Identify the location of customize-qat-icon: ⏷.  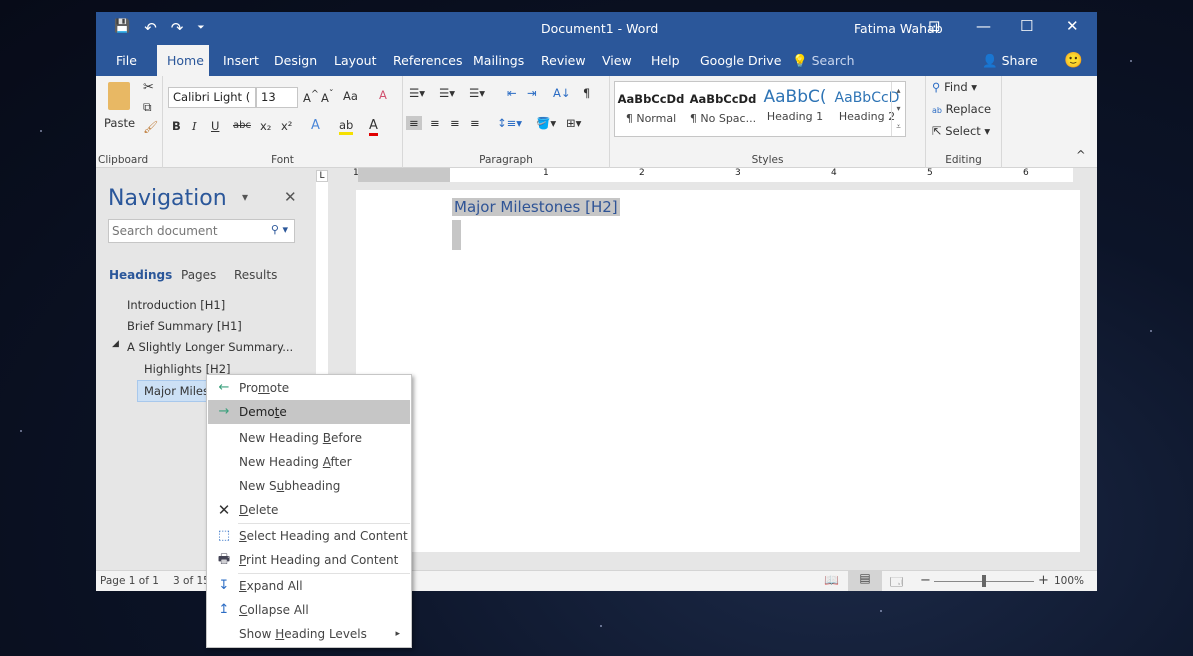
(200, 30).